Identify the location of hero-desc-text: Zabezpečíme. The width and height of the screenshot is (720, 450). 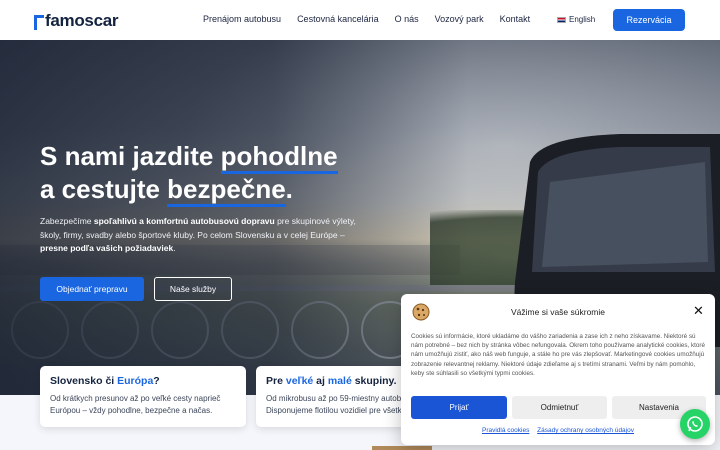
(67, 221).